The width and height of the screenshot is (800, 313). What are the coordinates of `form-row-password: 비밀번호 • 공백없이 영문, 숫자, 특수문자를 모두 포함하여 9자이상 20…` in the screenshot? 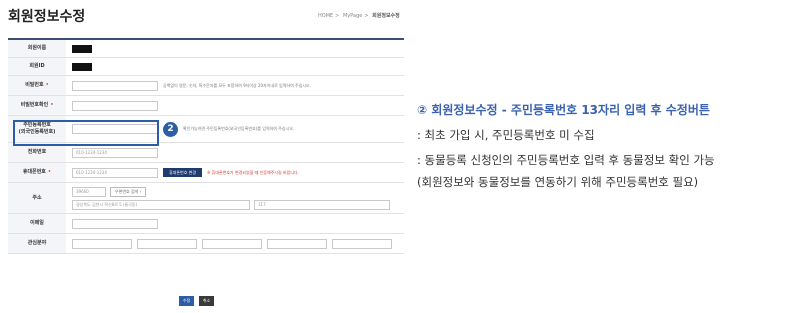 It's located at (206, 86).